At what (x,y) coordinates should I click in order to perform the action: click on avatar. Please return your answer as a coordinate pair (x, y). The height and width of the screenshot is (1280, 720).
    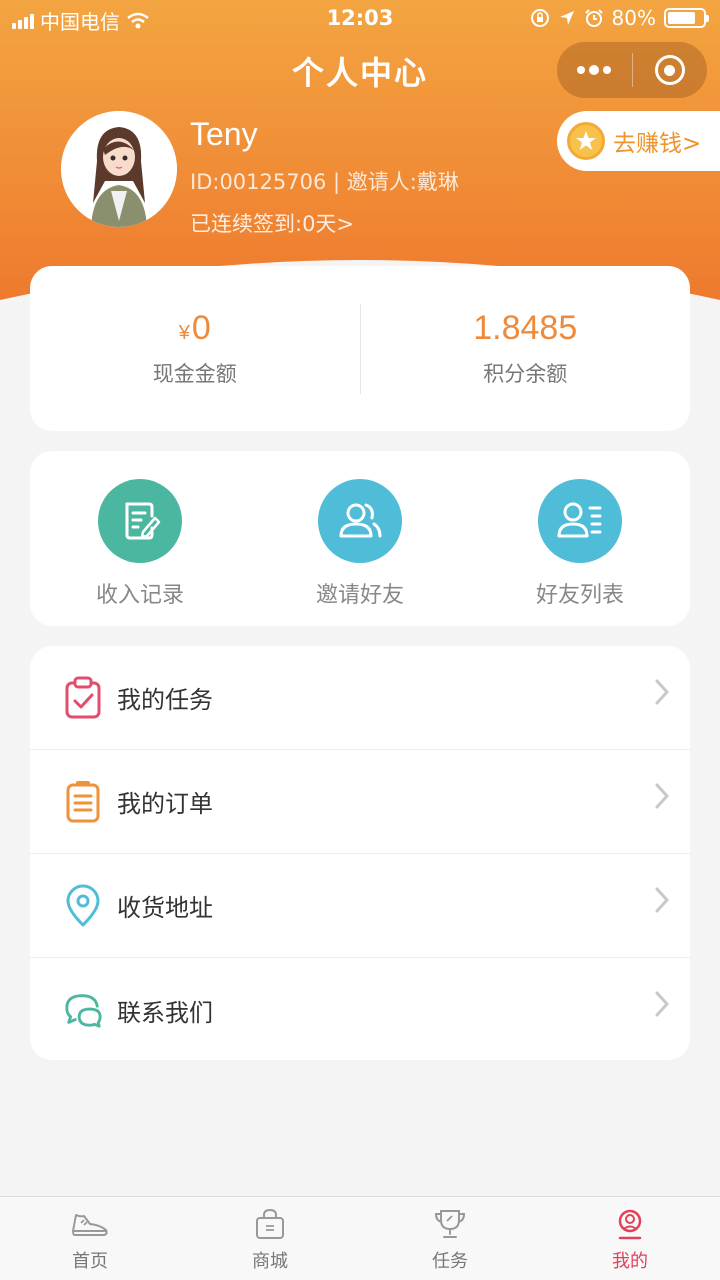
    Looking at the image, I should click on (119, 169).